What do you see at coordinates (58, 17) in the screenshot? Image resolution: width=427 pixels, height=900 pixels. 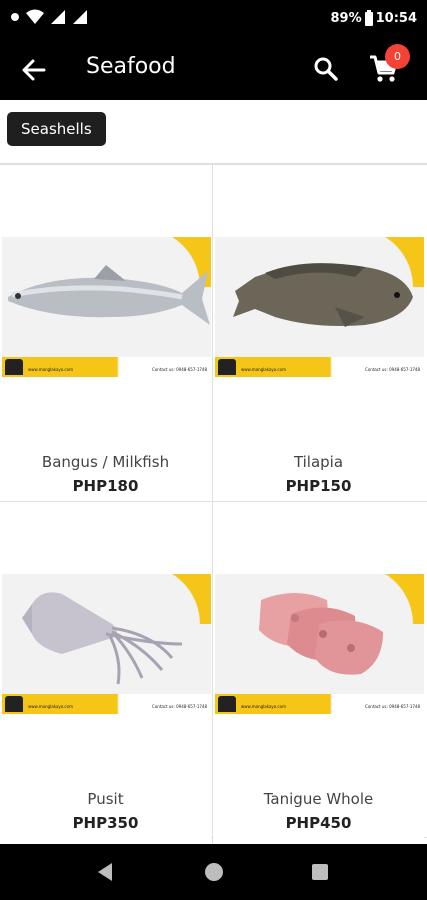 I see `signal-icon` at bounding box center [58, 17].